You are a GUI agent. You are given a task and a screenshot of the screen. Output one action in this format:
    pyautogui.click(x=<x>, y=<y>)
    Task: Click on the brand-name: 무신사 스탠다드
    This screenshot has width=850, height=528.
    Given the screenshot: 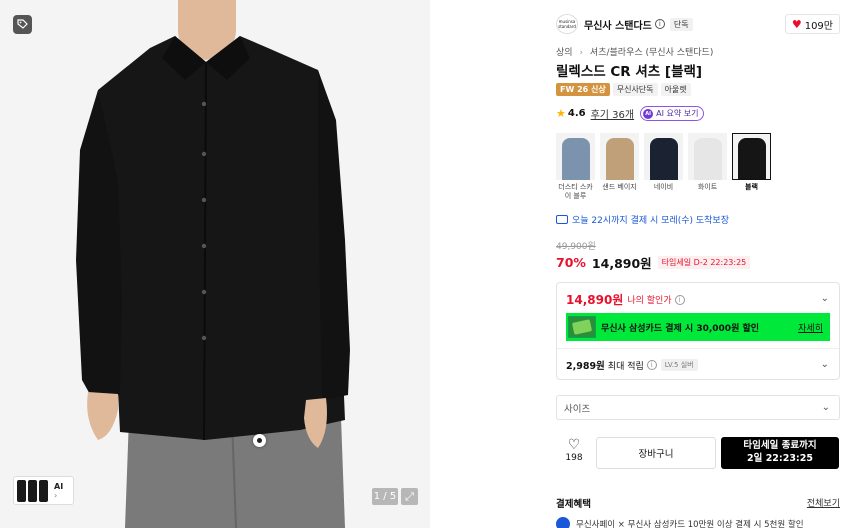 What is the action you would take?
    pyautogui.click(x=618, y=24)
    